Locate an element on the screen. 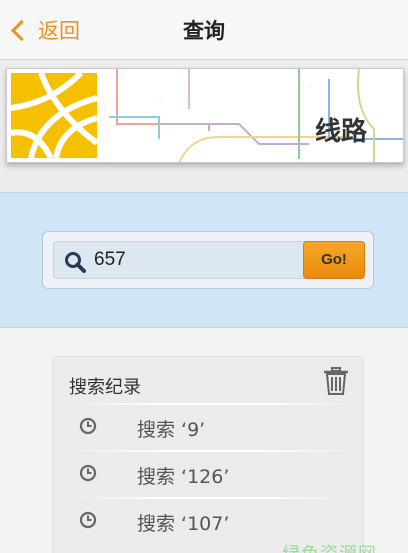  history-item: 搜索 ‘9’ is located at coordinates (209, 427).